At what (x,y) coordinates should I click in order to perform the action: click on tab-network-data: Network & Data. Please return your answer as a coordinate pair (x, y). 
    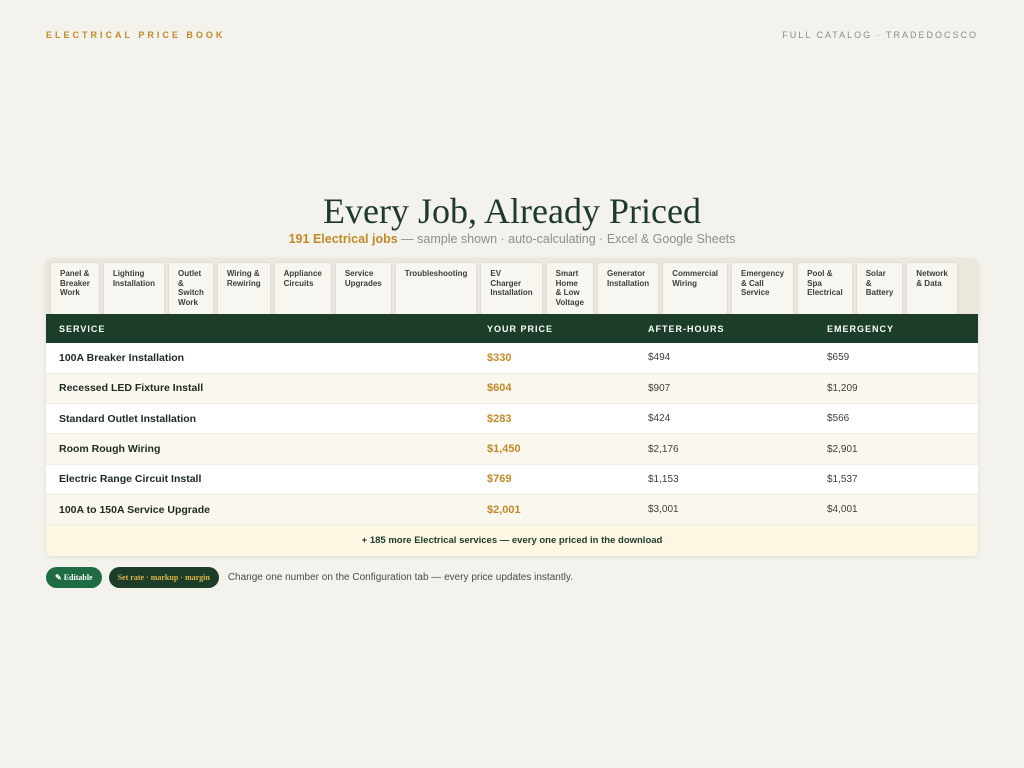
    Looking at the image, I should click on (932, 288).